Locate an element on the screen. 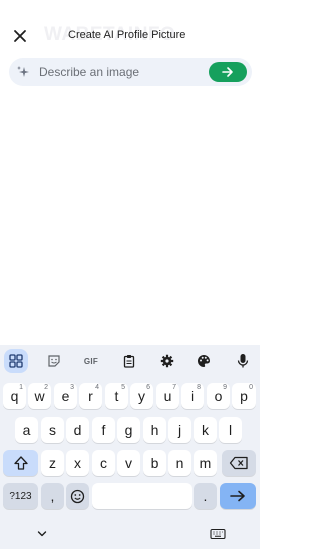 The height and width of the screenshot is (549, 320). backspace-icon is located at coordinates (238, 463).